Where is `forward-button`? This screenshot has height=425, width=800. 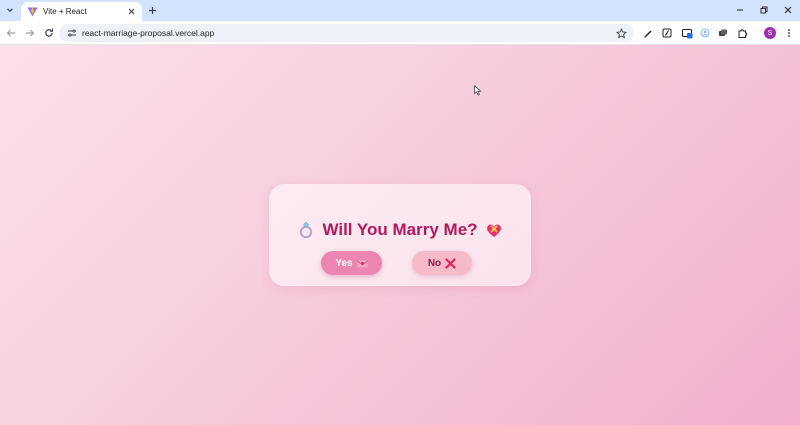
forward-button is located at coordinates (30, 33).